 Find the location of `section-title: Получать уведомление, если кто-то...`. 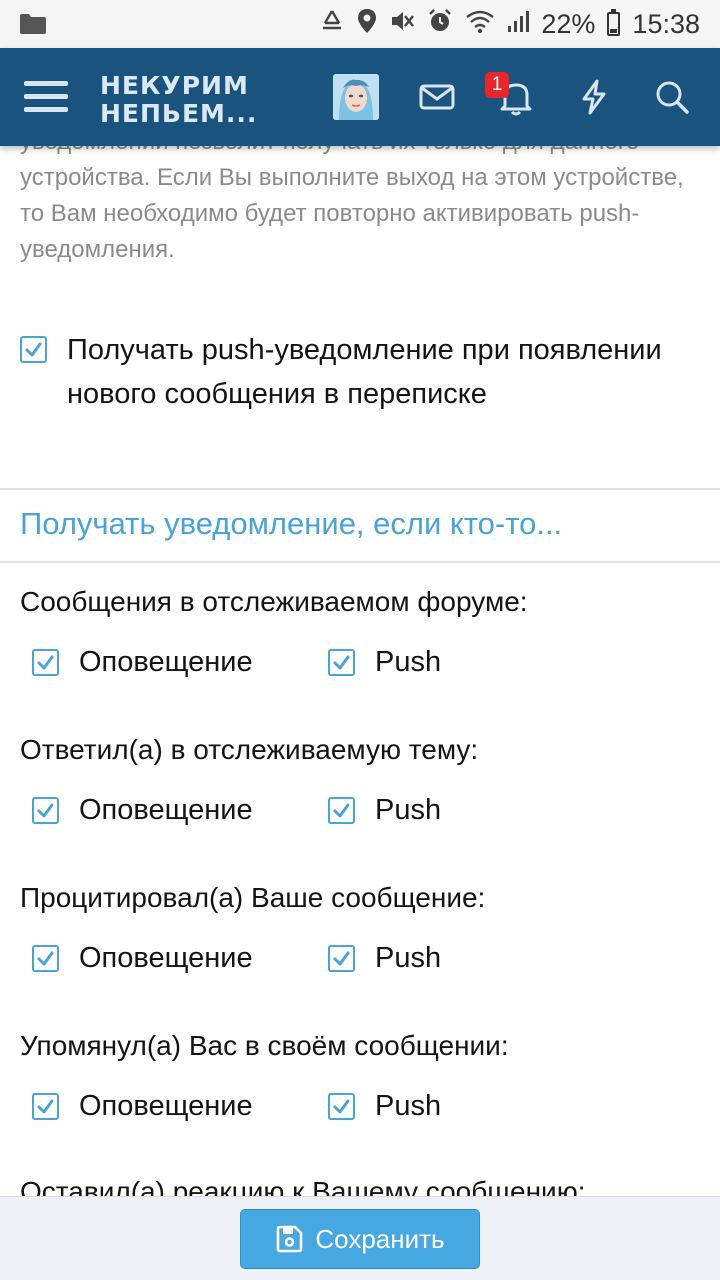

section-title: Получать уведомление, если кто-то... is located at coordinates (291, 523).